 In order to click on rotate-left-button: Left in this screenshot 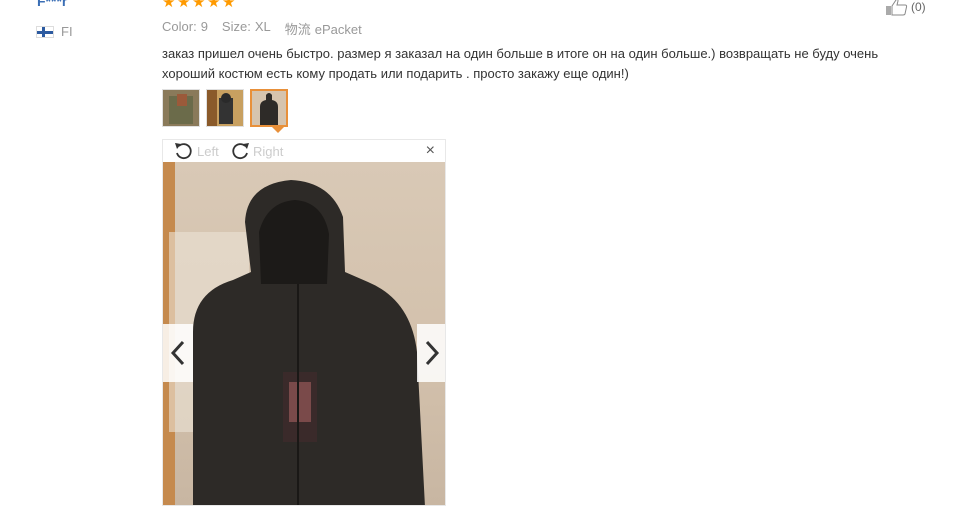, I will do `click(196, 151)`.